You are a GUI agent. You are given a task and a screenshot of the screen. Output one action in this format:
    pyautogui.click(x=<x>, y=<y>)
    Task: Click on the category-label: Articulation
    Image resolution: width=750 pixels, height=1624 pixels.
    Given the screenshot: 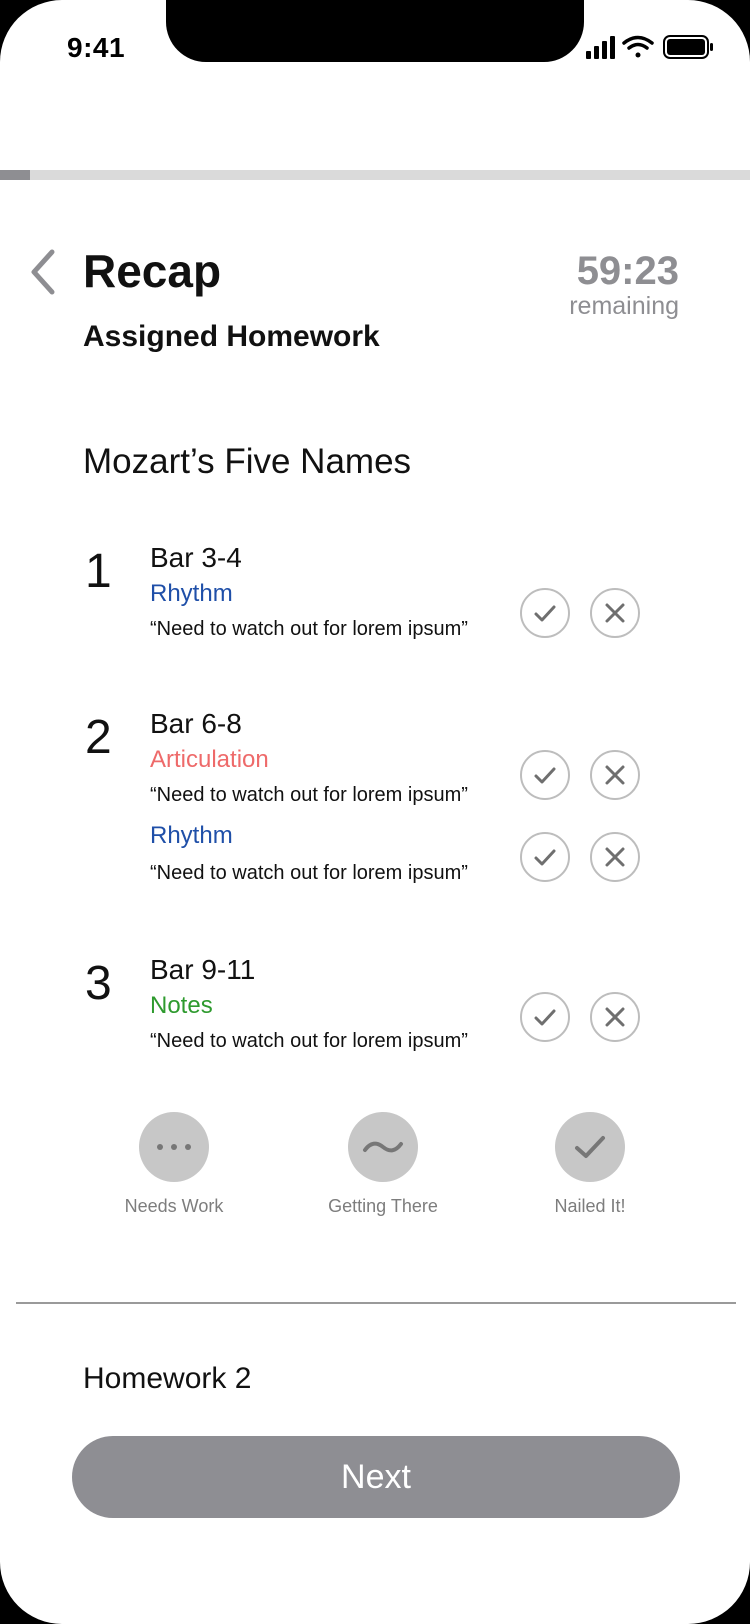 What is the action you would take?
    pyautogui.click(x=209, y=759)
    